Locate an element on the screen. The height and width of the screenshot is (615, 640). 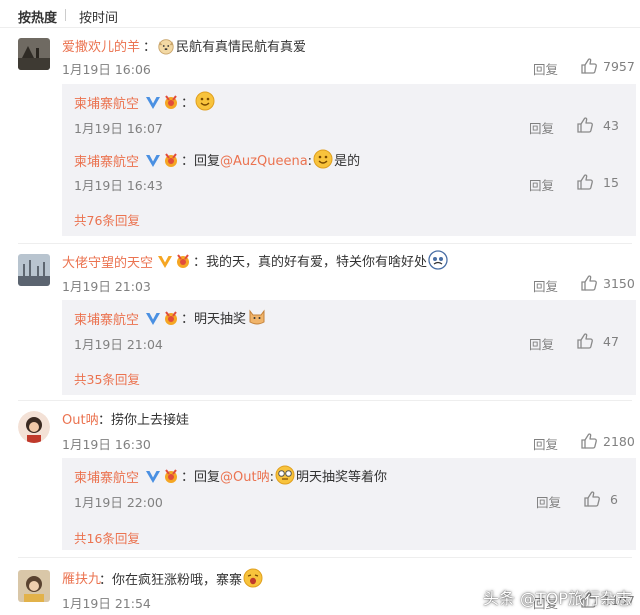
comment-text: ：我的天，真的好有爱，特关你有啥好处 is located at coordinates (301, 260).